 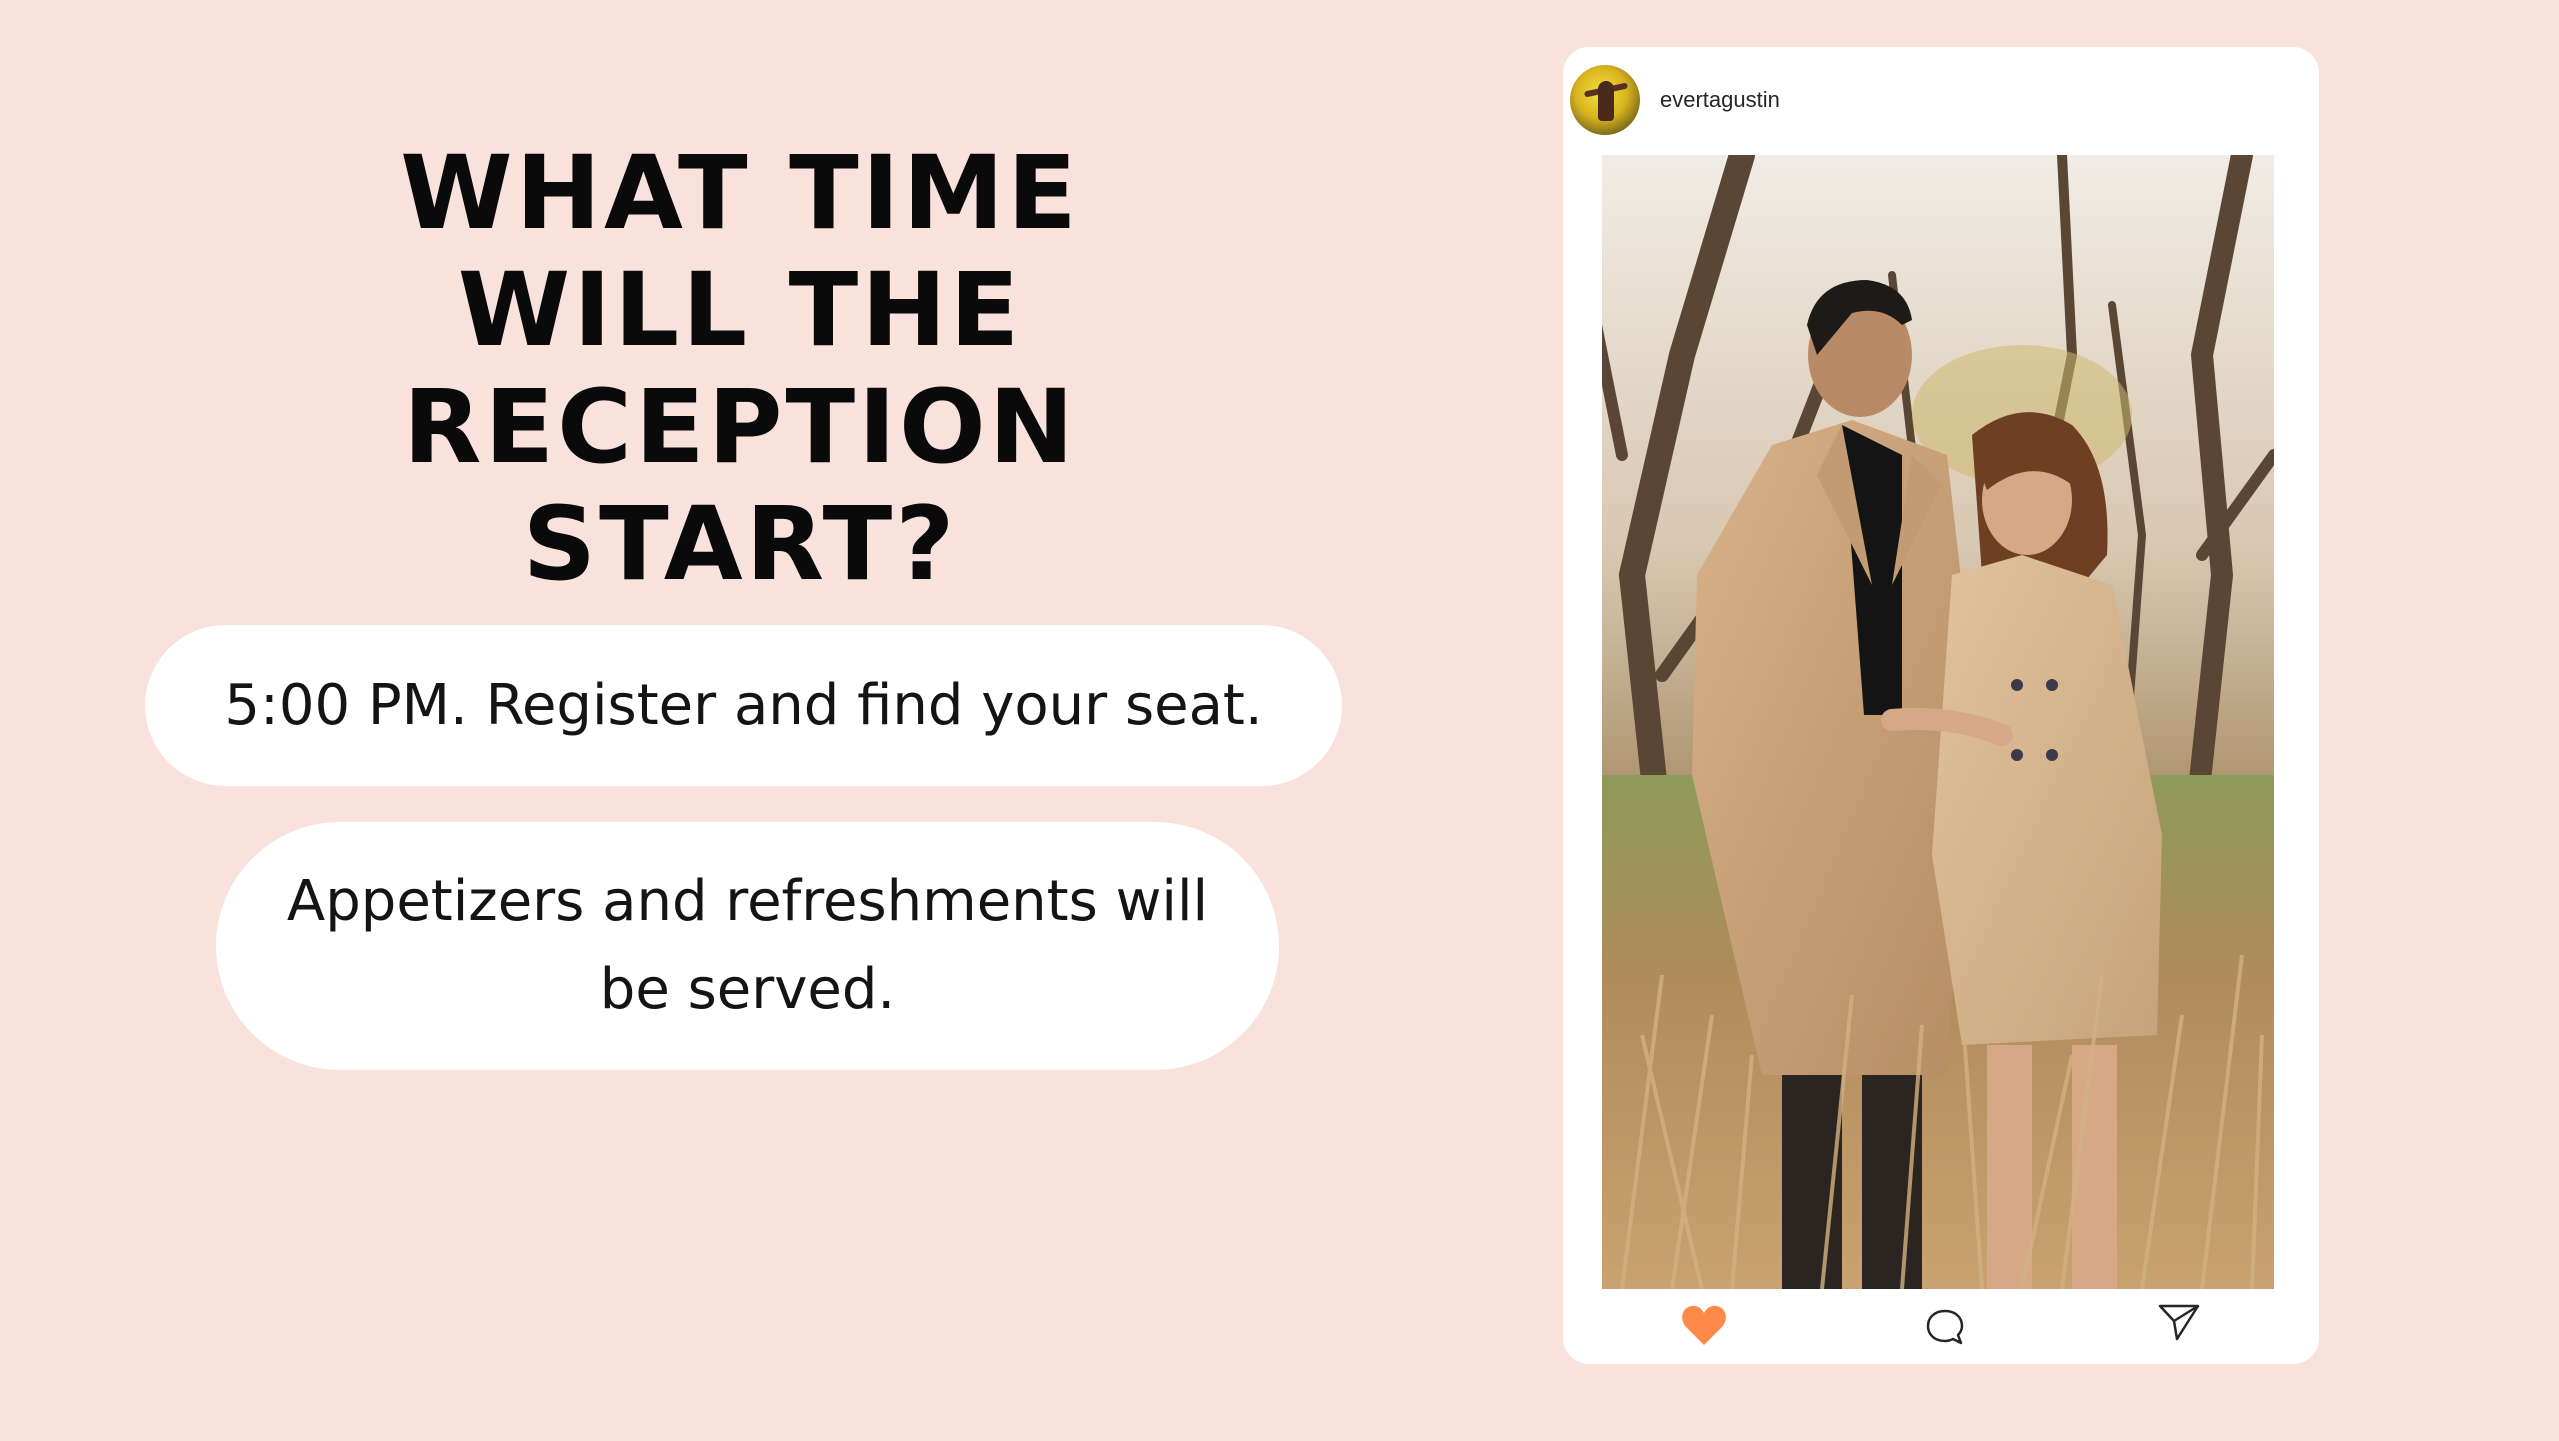 I want to click on info-pill-registration-text: 5:00 PM. Register and find your seat., so click(x=743, y=705).